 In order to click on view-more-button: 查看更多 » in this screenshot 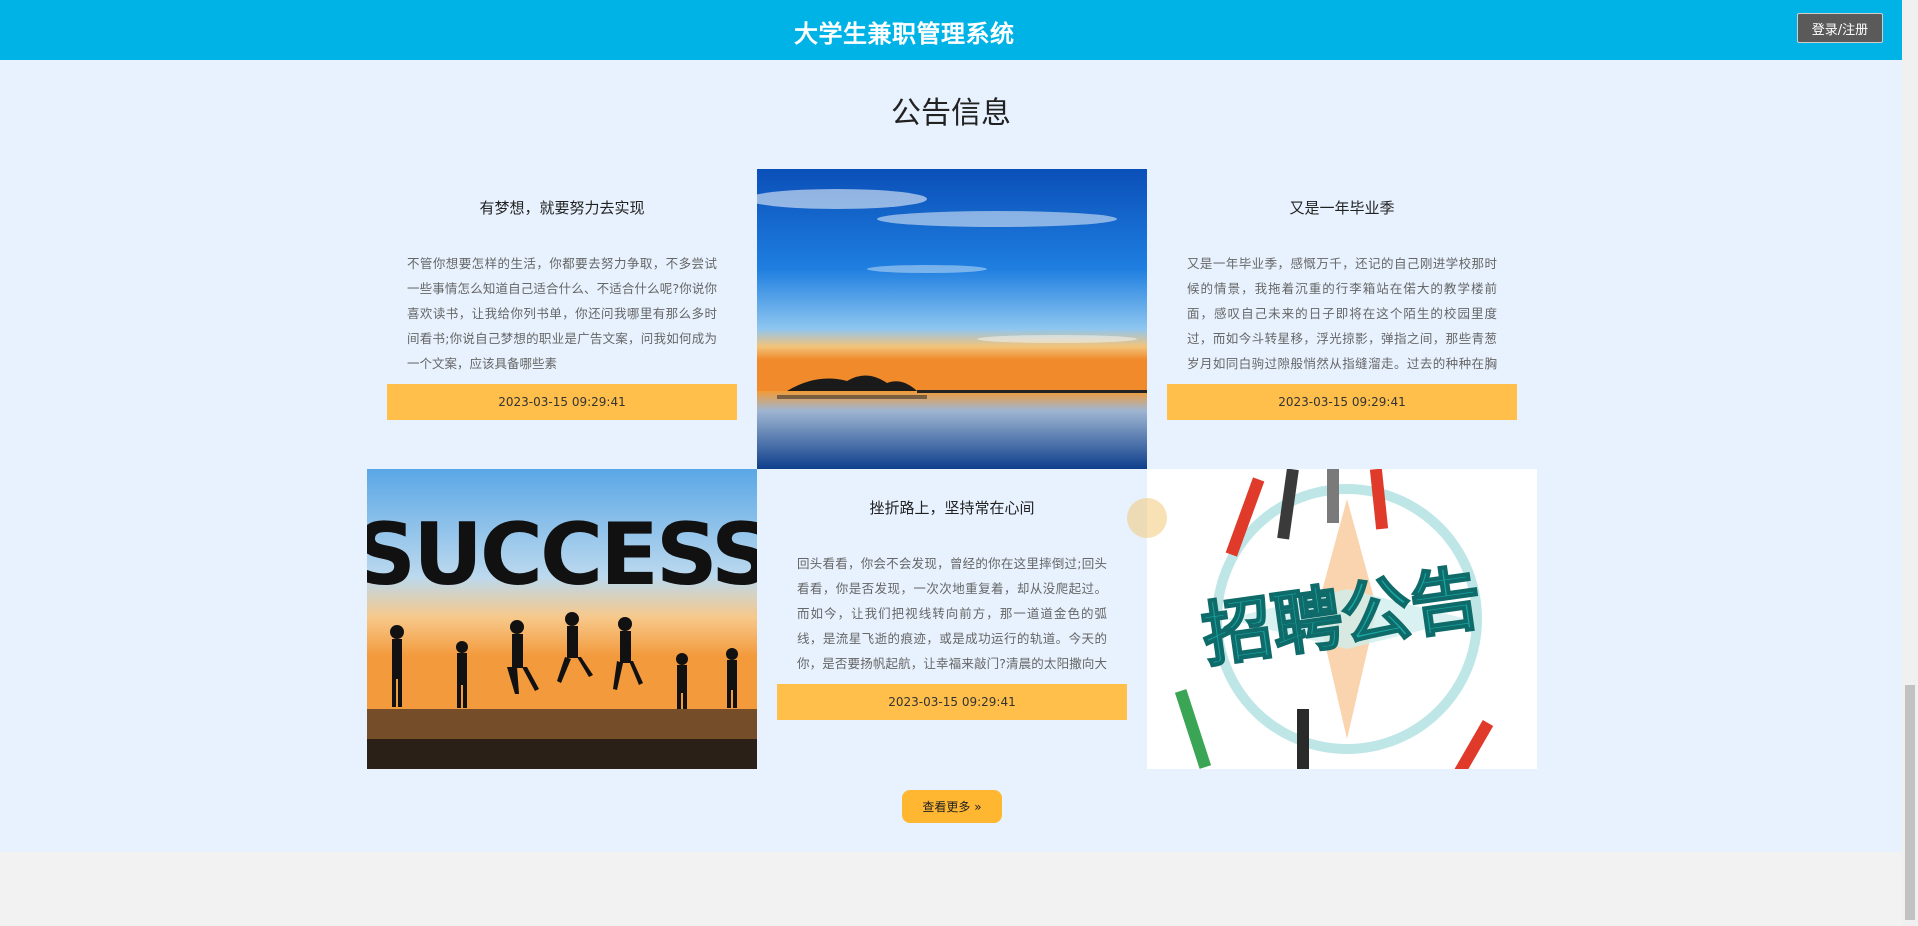, I will do `click(952, 806)`.